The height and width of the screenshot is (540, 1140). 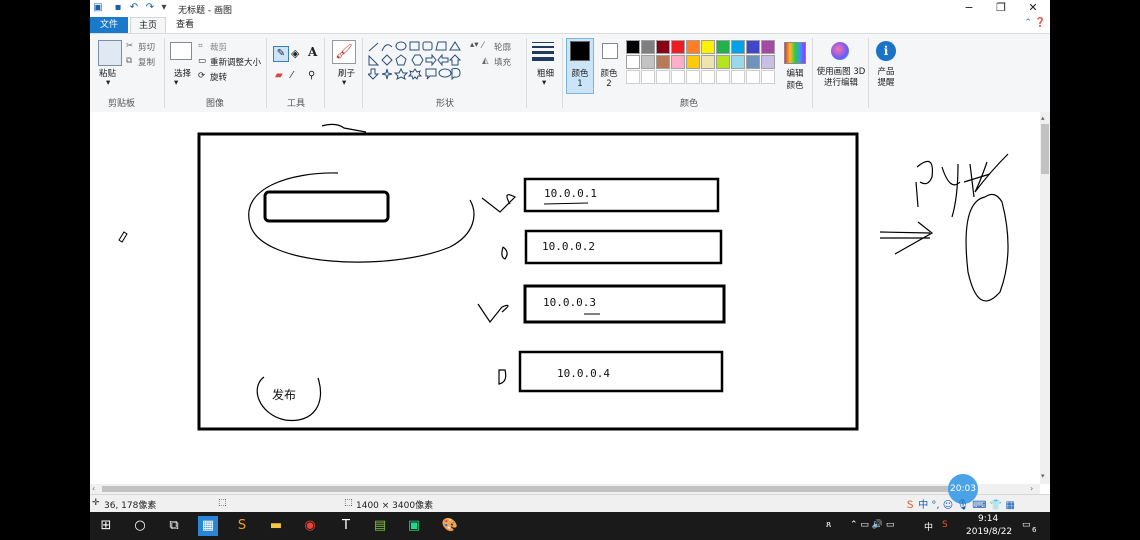 I want to click on file-explorer-icon: ▬, so click(x=276, y=526).